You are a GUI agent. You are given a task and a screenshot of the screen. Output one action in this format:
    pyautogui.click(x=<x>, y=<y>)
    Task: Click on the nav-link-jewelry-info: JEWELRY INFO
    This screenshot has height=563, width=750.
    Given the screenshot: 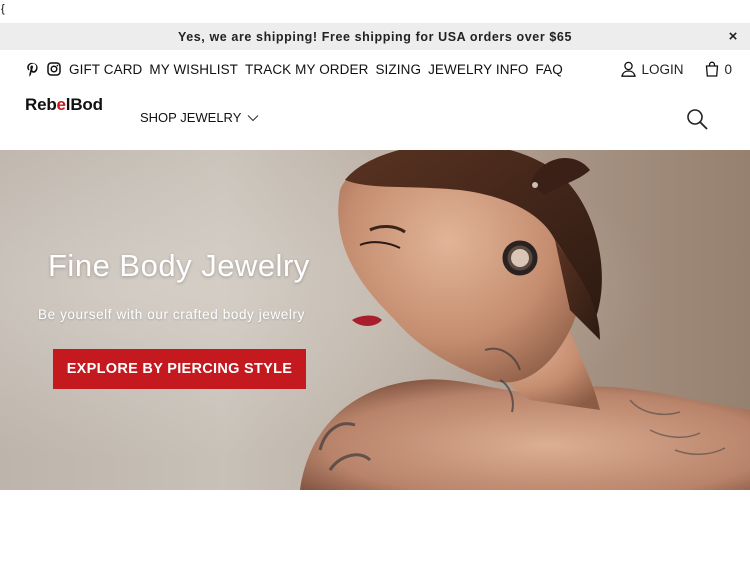 What is the action you would take?
    pyautogui.click(x=478, y=69)
    